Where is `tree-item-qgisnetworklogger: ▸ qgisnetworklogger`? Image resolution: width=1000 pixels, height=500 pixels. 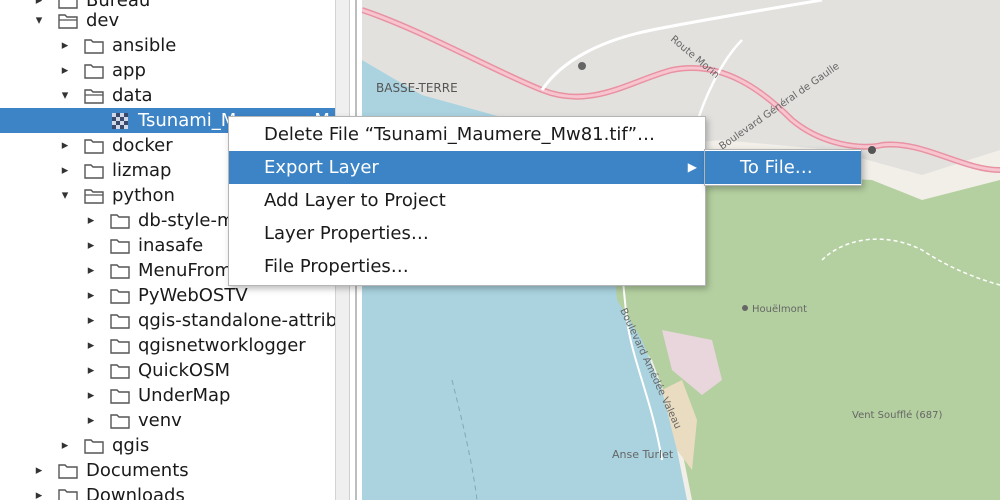
tree-item-qgisnetworklogger: ▸ qgisnetworklogger is located at coordinates (167, 345).